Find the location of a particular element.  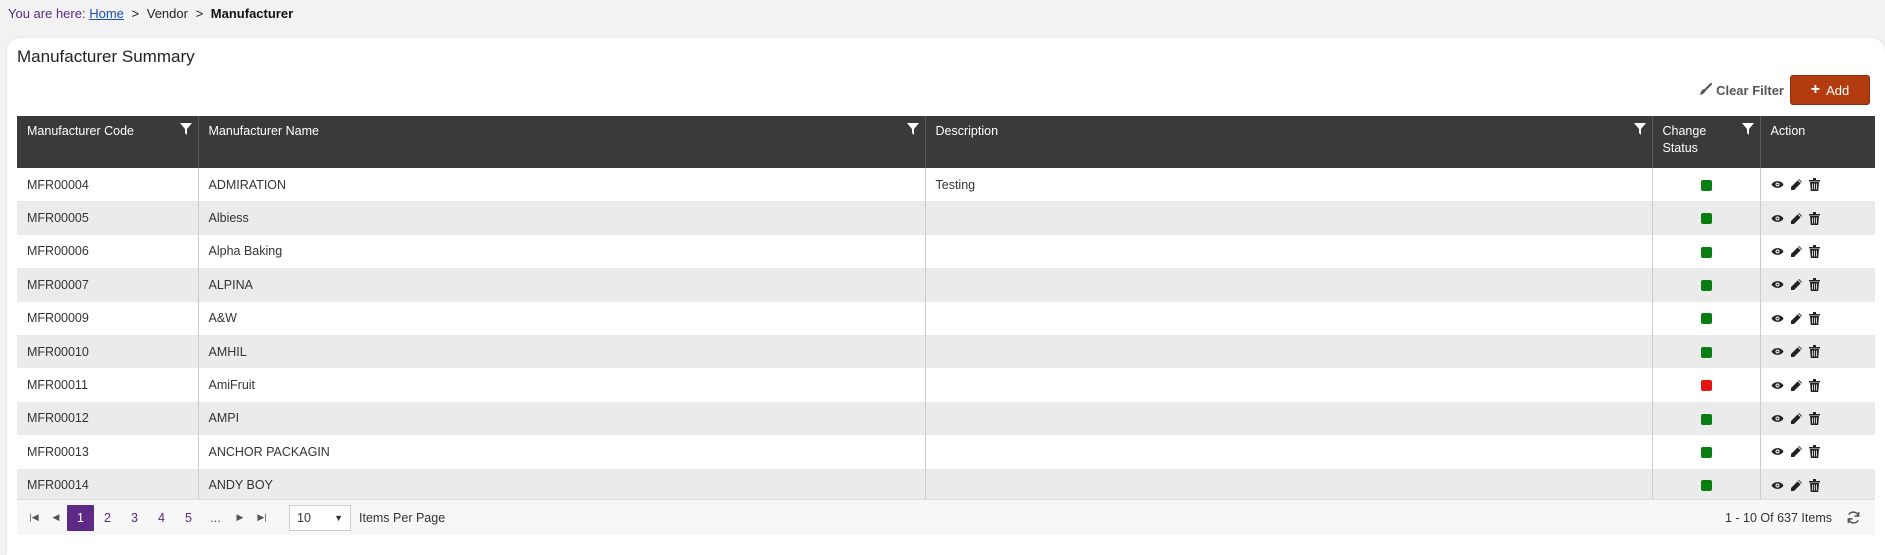

cell-name: A&W is located at coordinates (562, 318).